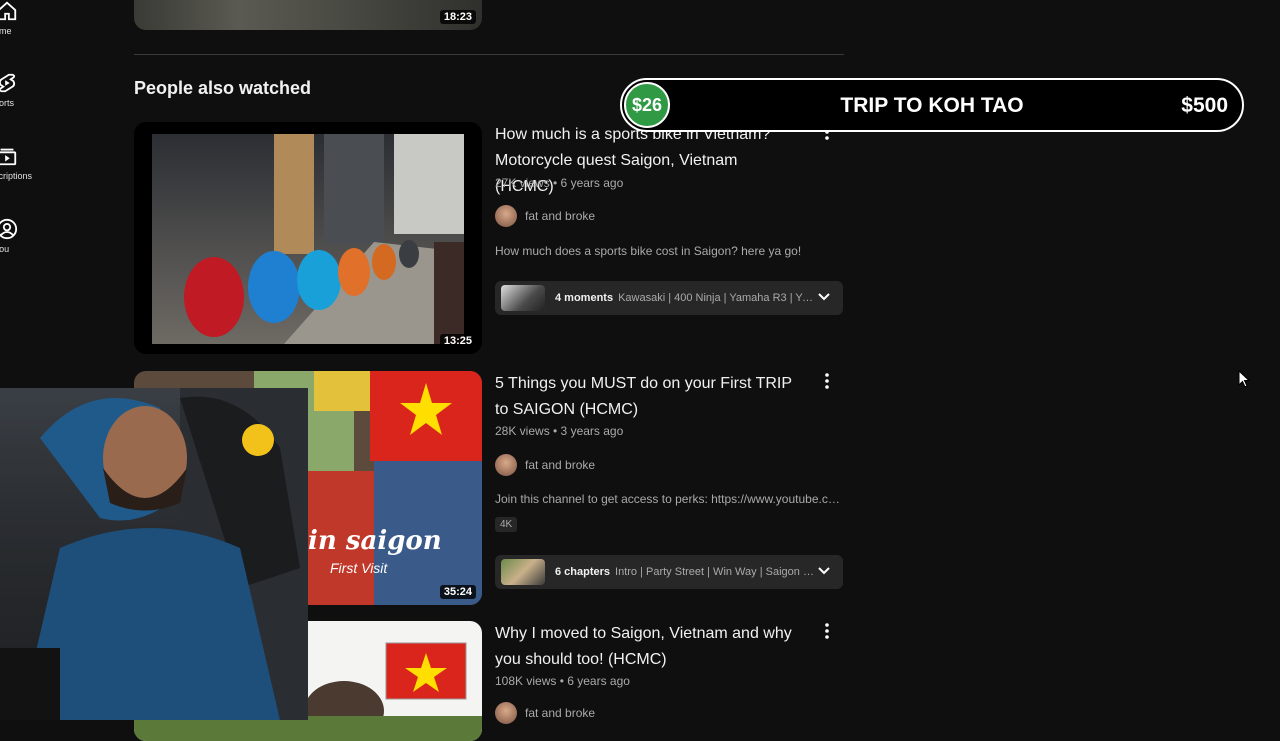 This screenshot has height=741, width=1280. Describe the element at coordinates (559, 183) in the screenshot. I see `video-meta: 27K views • 6 years ago` at that location.